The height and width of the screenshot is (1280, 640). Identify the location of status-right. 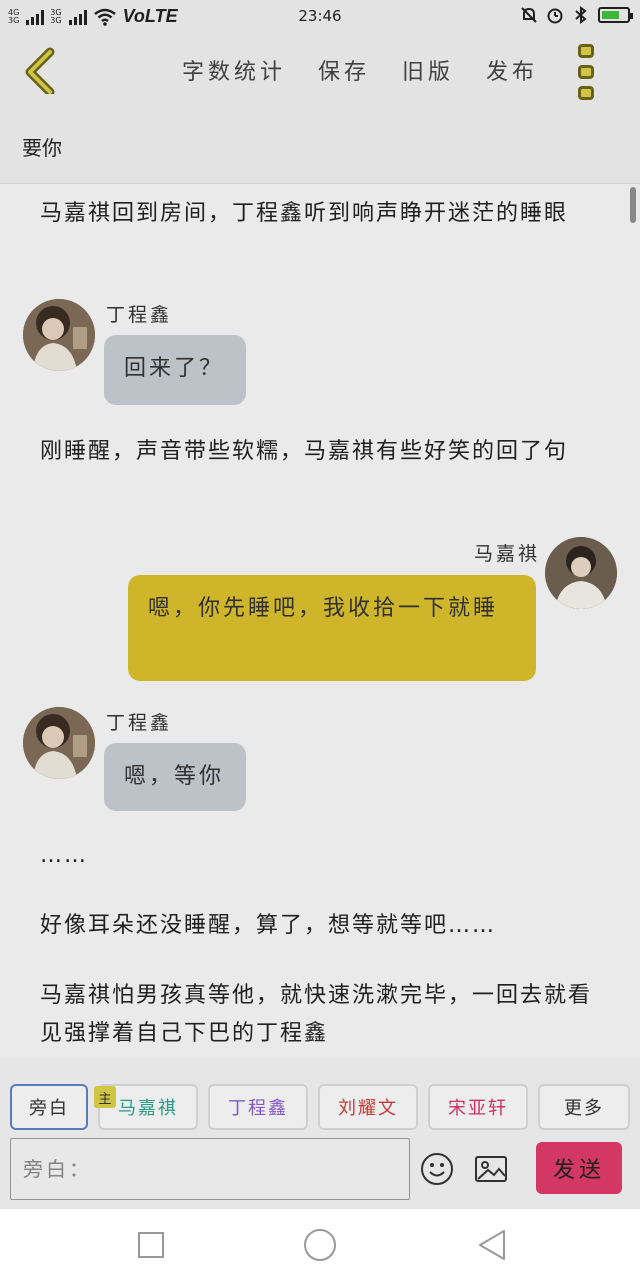
(576, 15).